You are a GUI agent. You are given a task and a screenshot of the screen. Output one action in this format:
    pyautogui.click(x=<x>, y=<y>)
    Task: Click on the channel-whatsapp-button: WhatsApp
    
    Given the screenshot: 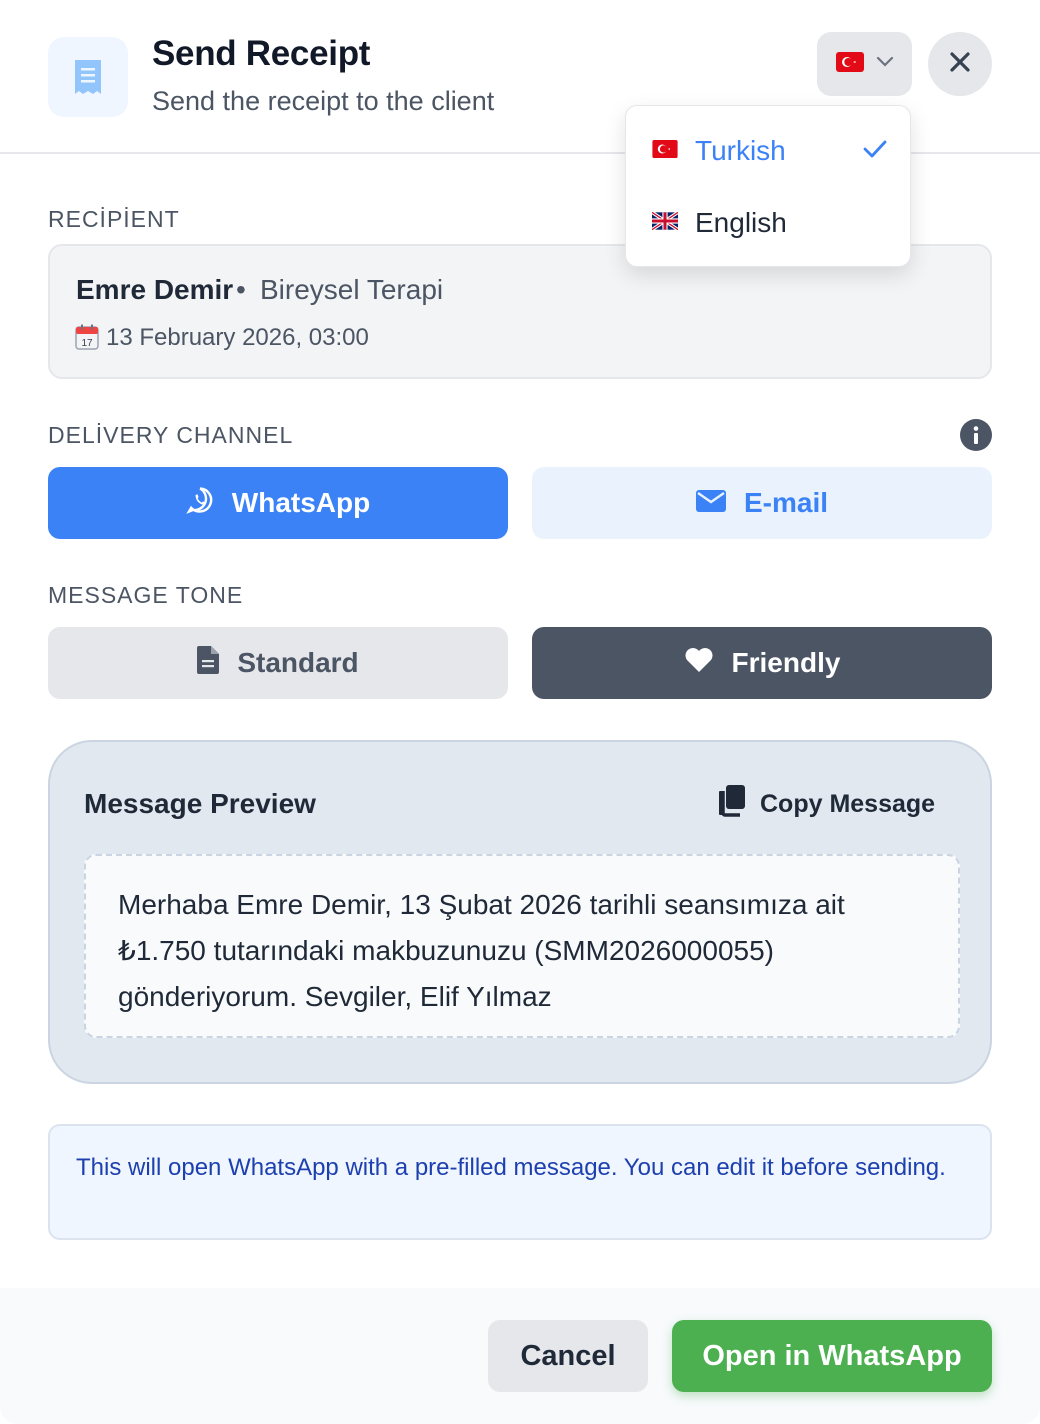 What is the action you would take?
    pyautogui.click(x=278, y=503)
    